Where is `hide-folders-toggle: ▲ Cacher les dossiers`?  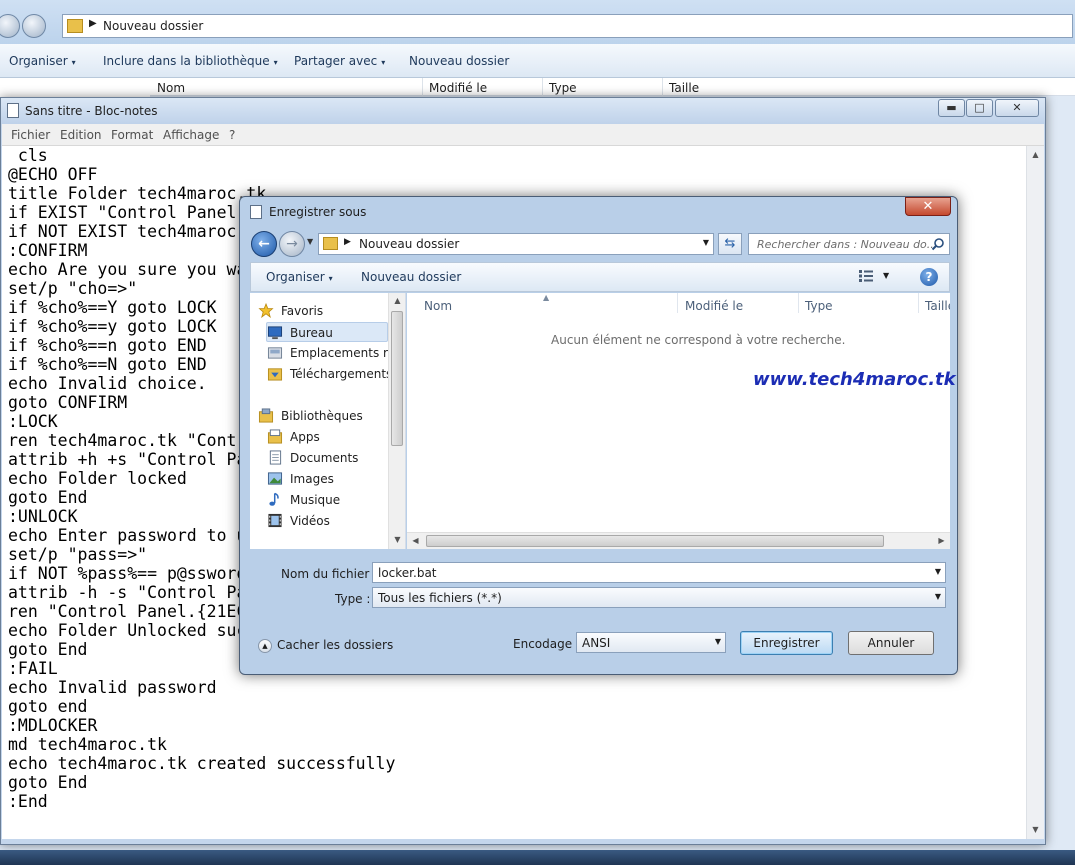
hide-folders-toggle: ▲ Cacher les dossiers is located at coordinates (325, 645).